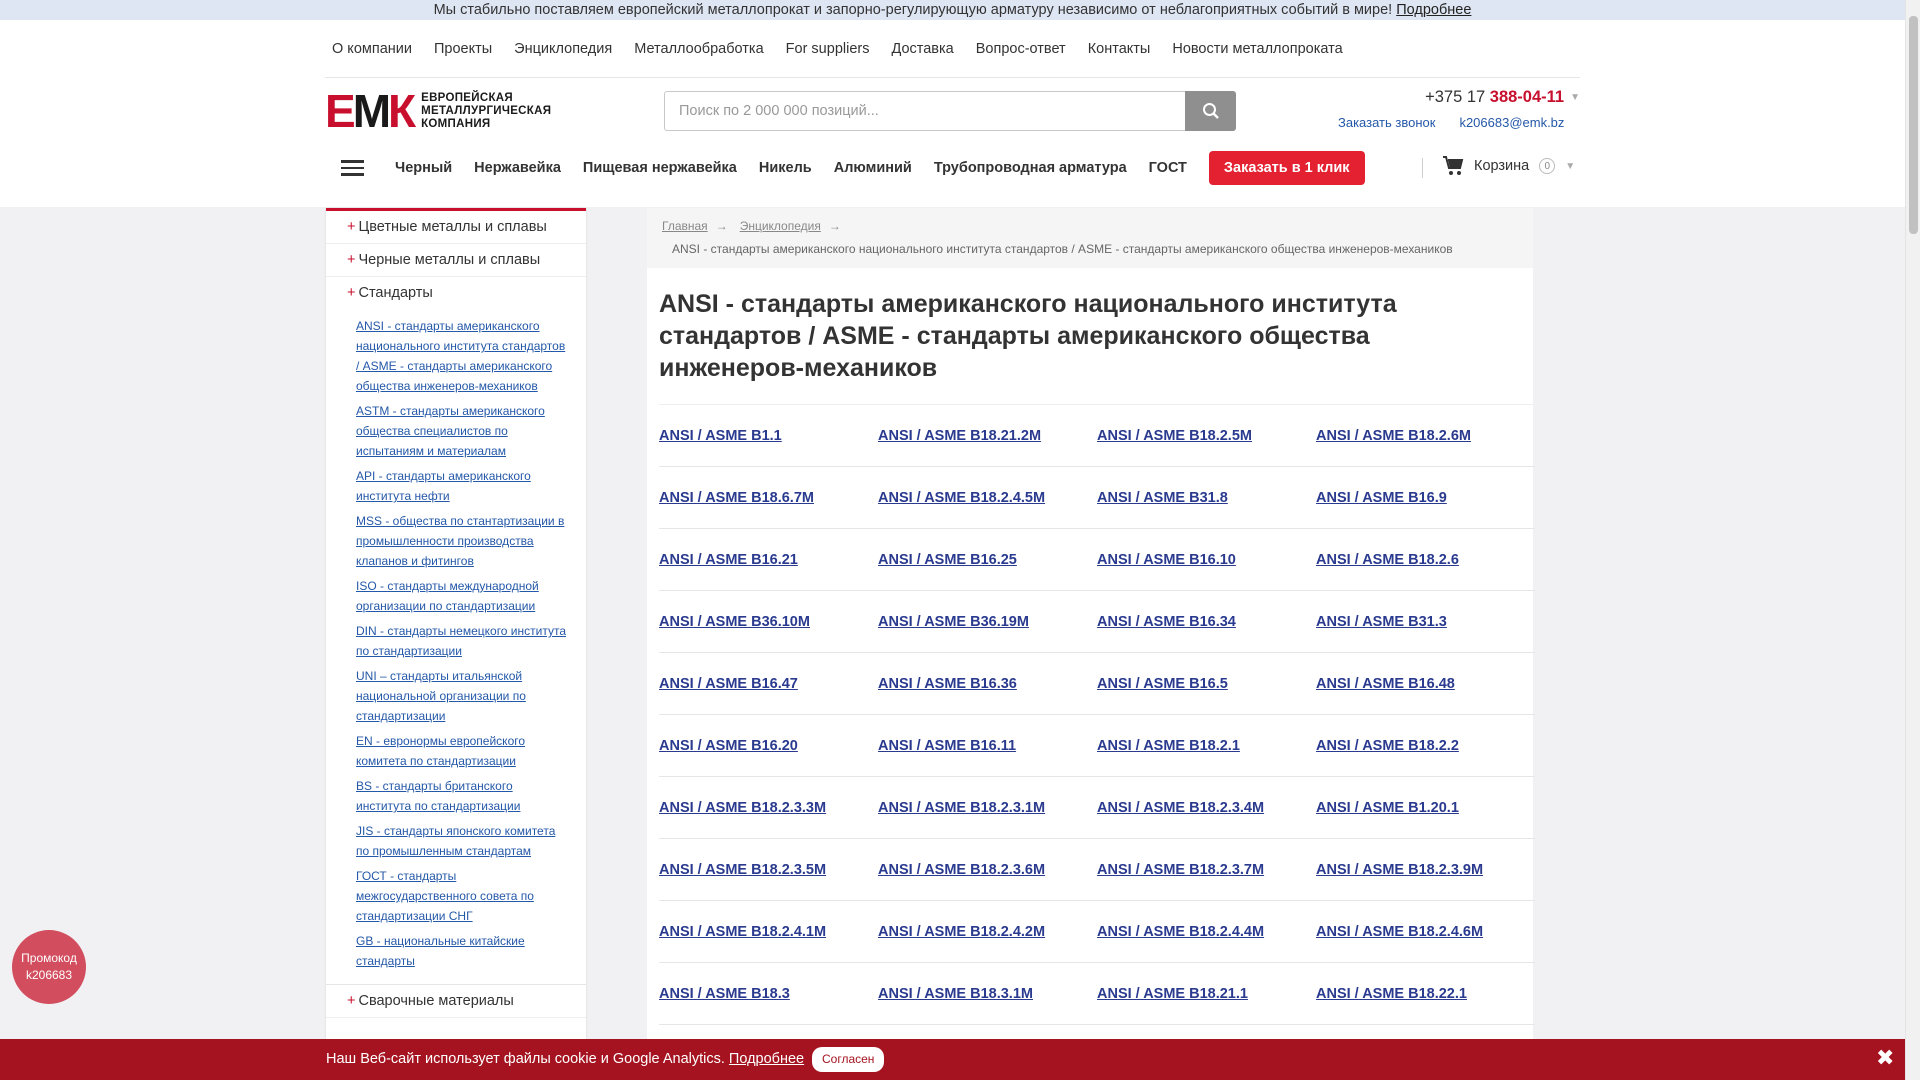 This screenshot has width=1920, height=1080. I want to click on standard-link: ANSI / ASME B16.36, so click(987, 684).